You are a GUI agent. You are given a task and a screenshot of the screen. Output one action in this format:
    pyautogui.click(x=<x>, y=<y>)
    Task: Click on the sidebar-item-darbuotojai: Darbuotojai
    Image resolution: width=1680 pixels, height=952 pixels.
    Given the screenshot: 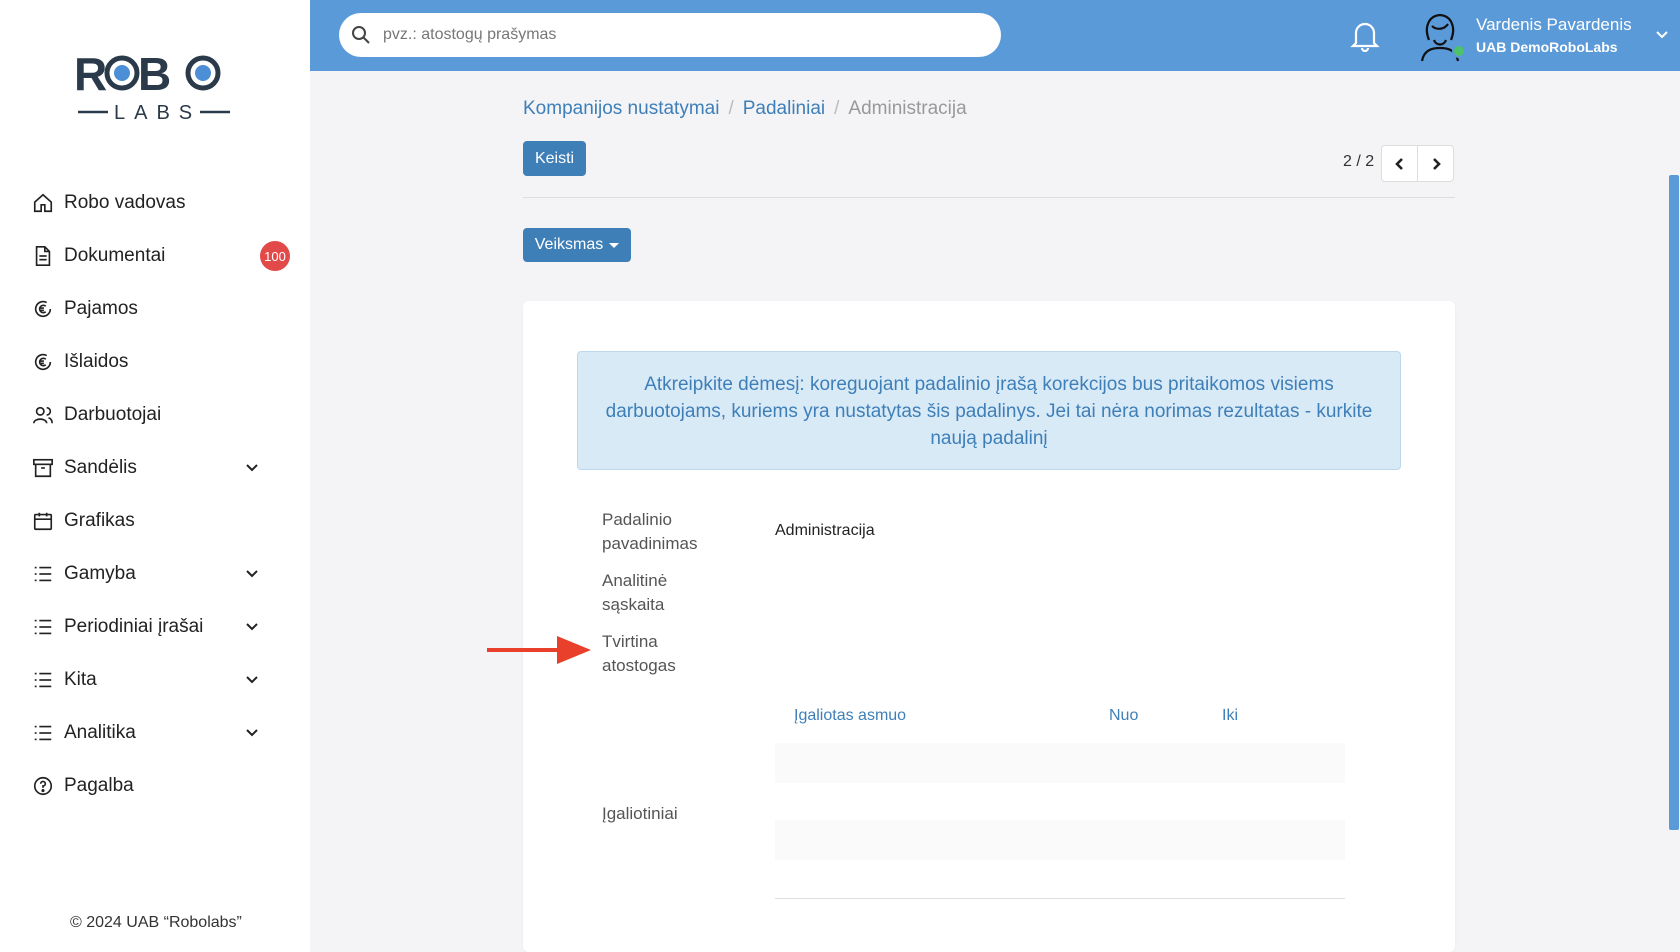 What is the action you would take?
    pyautogui.click(x=165, y=414)
    